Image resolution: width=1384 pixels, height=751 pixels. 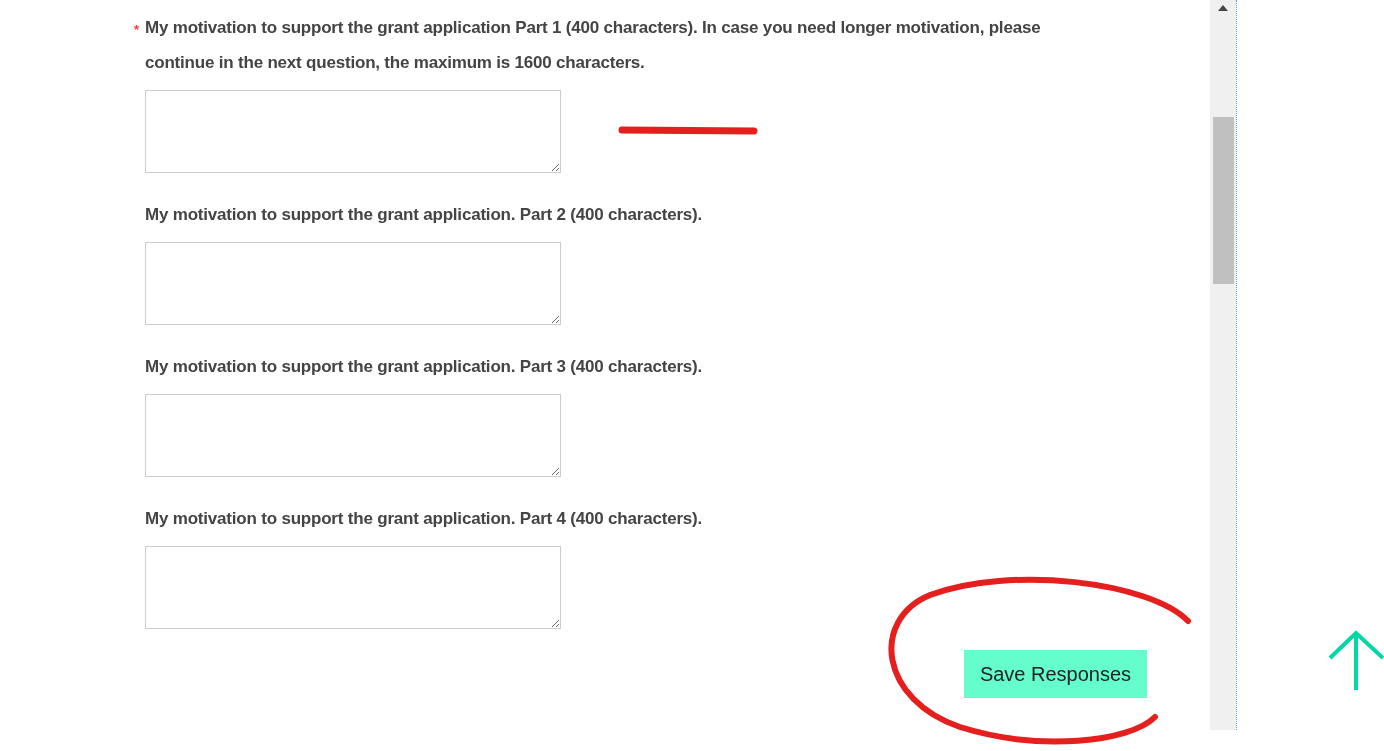 What do you see at coordinates (136, 30) in the screenshot?
I see `required-asterisk: *` at bounding box center [136, 30].